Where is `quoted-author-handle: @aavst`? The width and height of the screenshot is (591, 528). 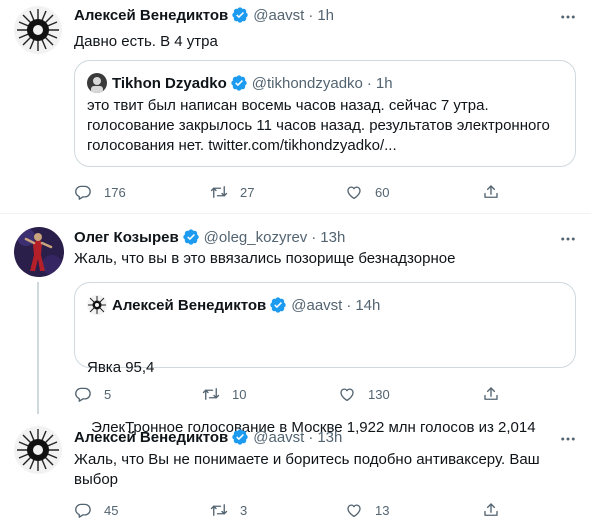
quoted-author-handle: @aavst is located at coordinates (317, 305).